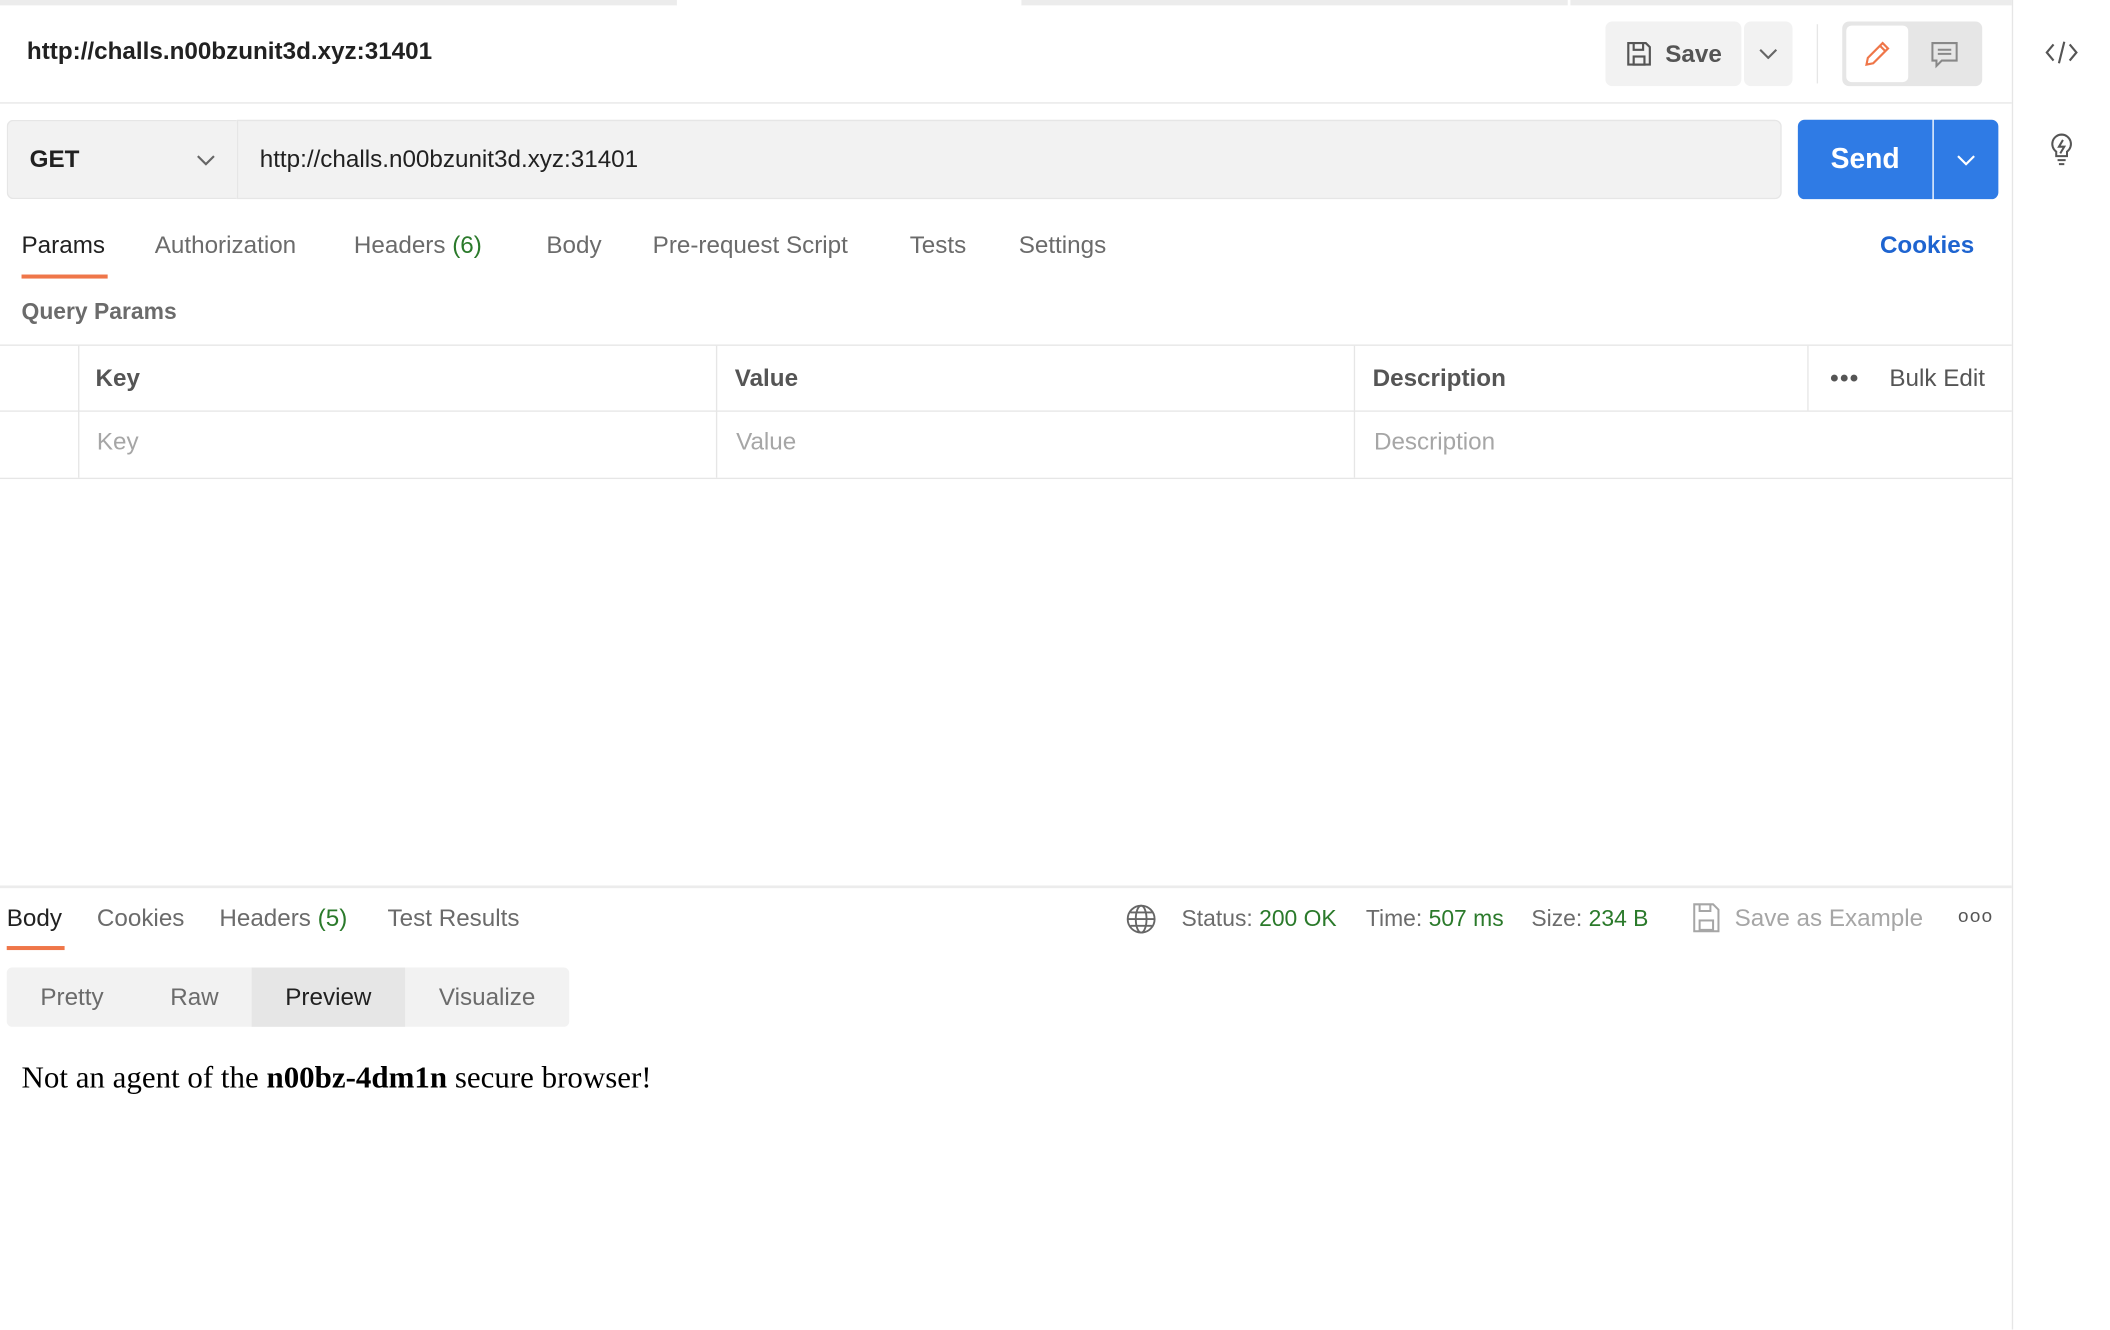  What do you see at coordinates (141, 918) in the screenshot?
I see `response-tab-cookies: Cookies` at bounding box center [141, 918].